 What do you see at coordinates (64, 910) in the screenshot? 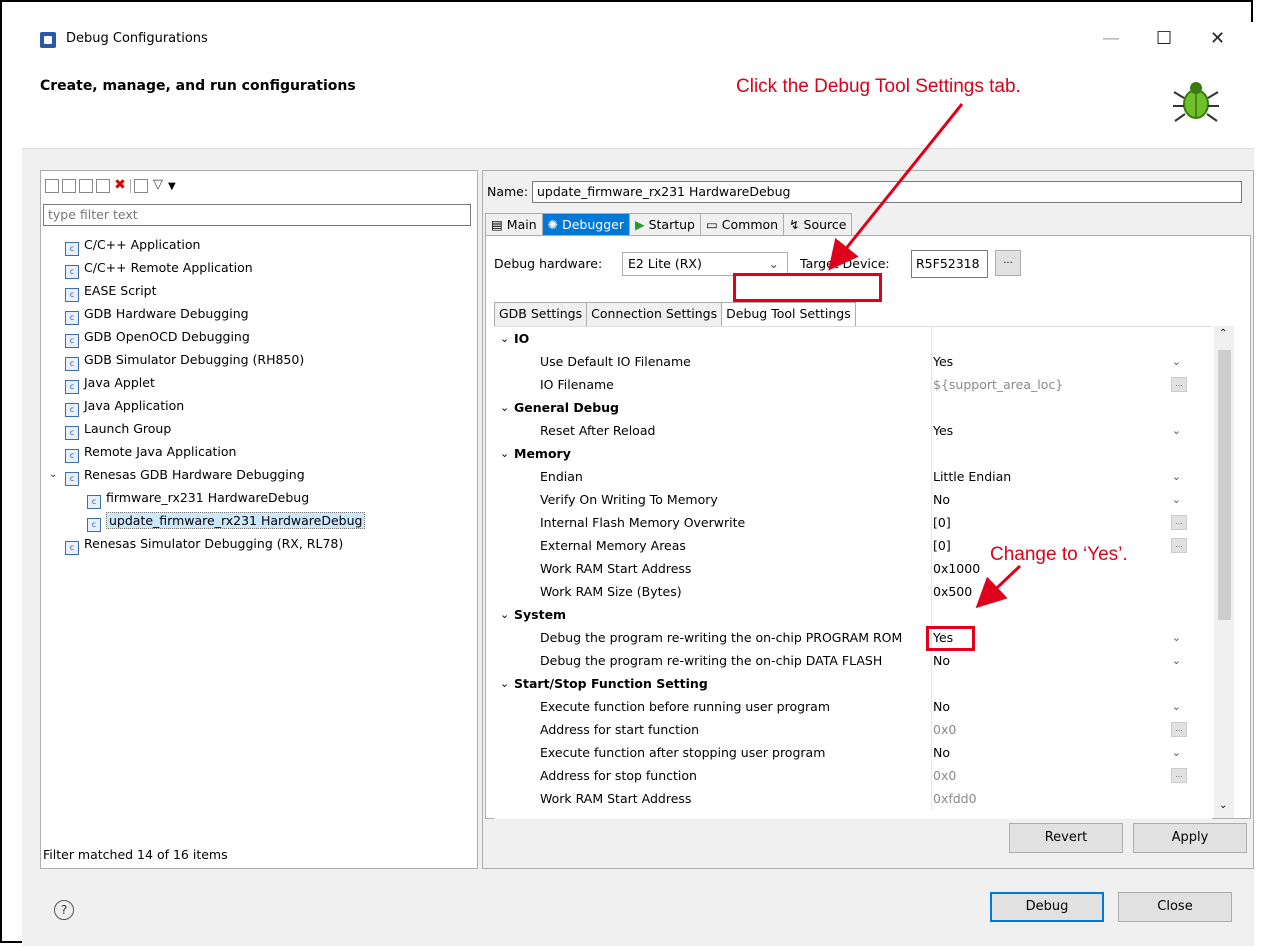
I see `help-icon: ?` at bounding box center [64, 910].